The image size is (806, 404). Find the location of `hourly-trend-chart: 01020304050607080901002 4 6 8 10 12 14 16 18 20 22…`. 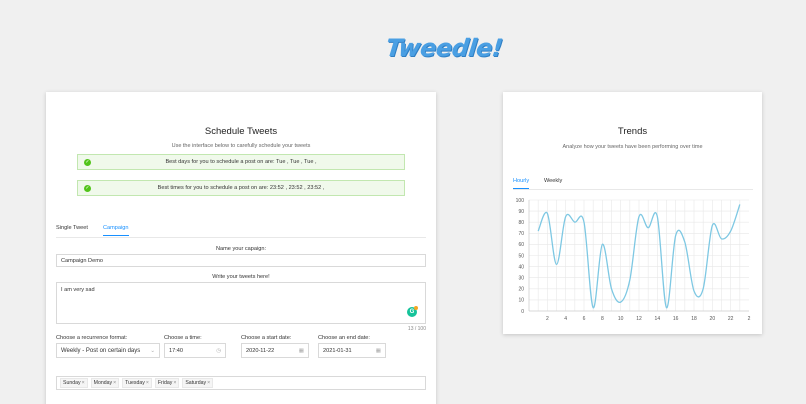

hourly-trend-chart: 01020304050607080901002 4 6 8 10 12 14 16 18 20 22… is located at coordinates (633, 260).